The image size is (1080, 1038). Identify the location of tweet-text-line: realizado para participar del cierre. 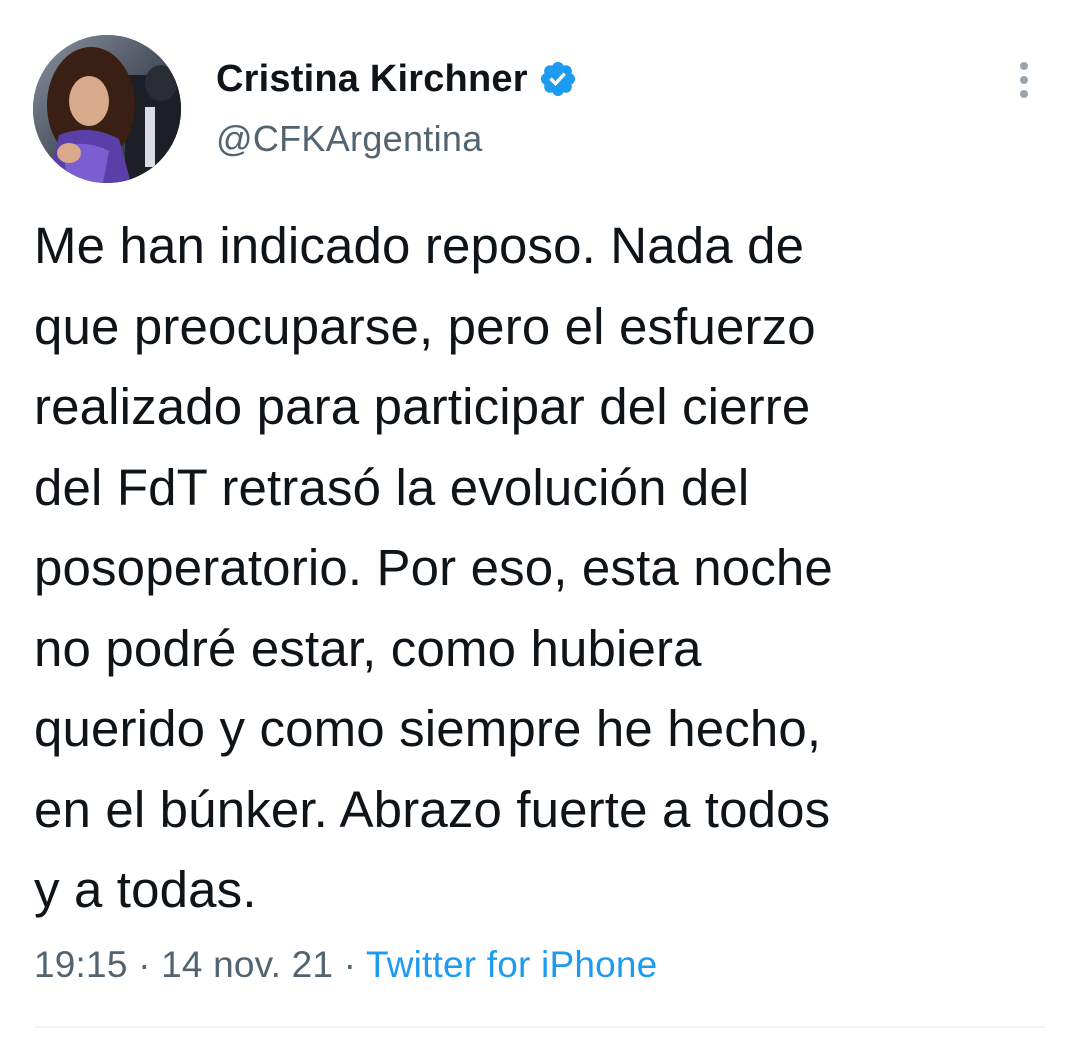
(422, 406).